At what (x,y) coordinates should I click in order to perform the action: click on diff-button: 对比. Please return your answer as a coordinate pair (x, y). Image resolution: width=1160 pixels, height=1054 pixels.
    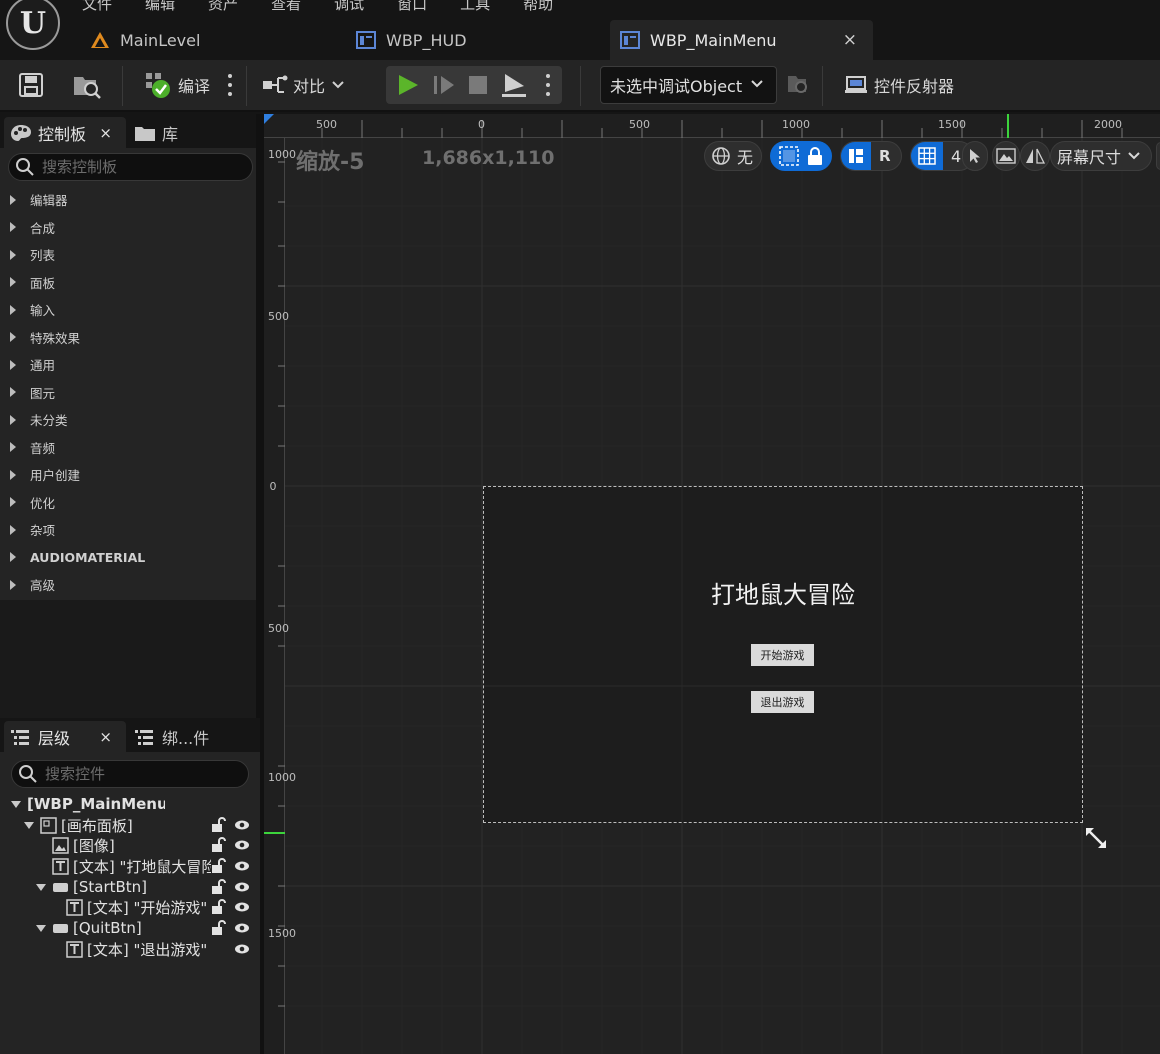
    Looking at the image, I should click on (303, 85).